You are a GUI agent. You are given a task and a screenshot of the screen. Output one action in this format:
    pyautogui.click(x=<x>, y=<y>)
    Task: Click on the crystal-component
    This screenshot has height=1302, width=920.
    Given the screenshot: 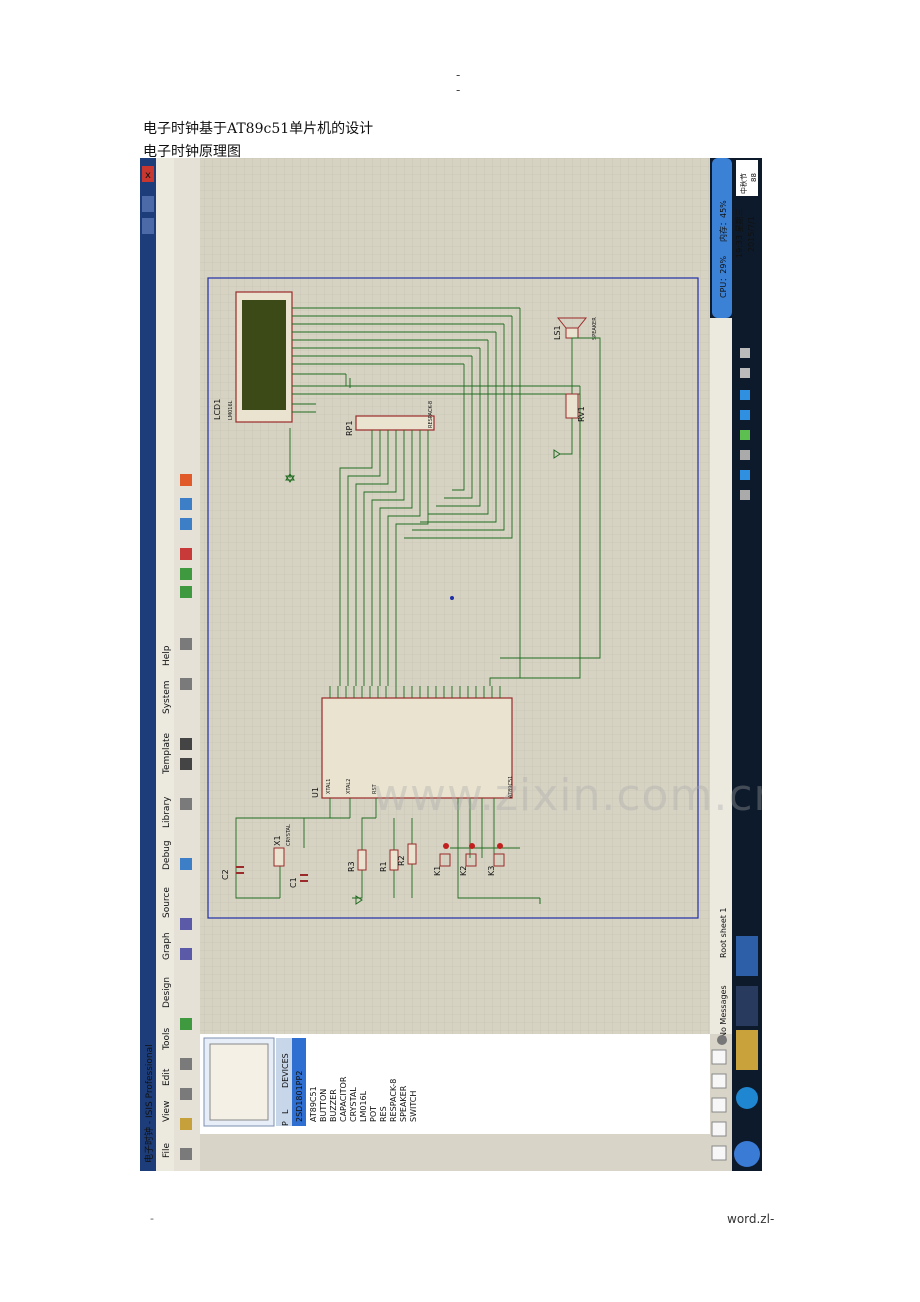 What is the action you would take?
    pyautogui.click(x=279, y=857)
    